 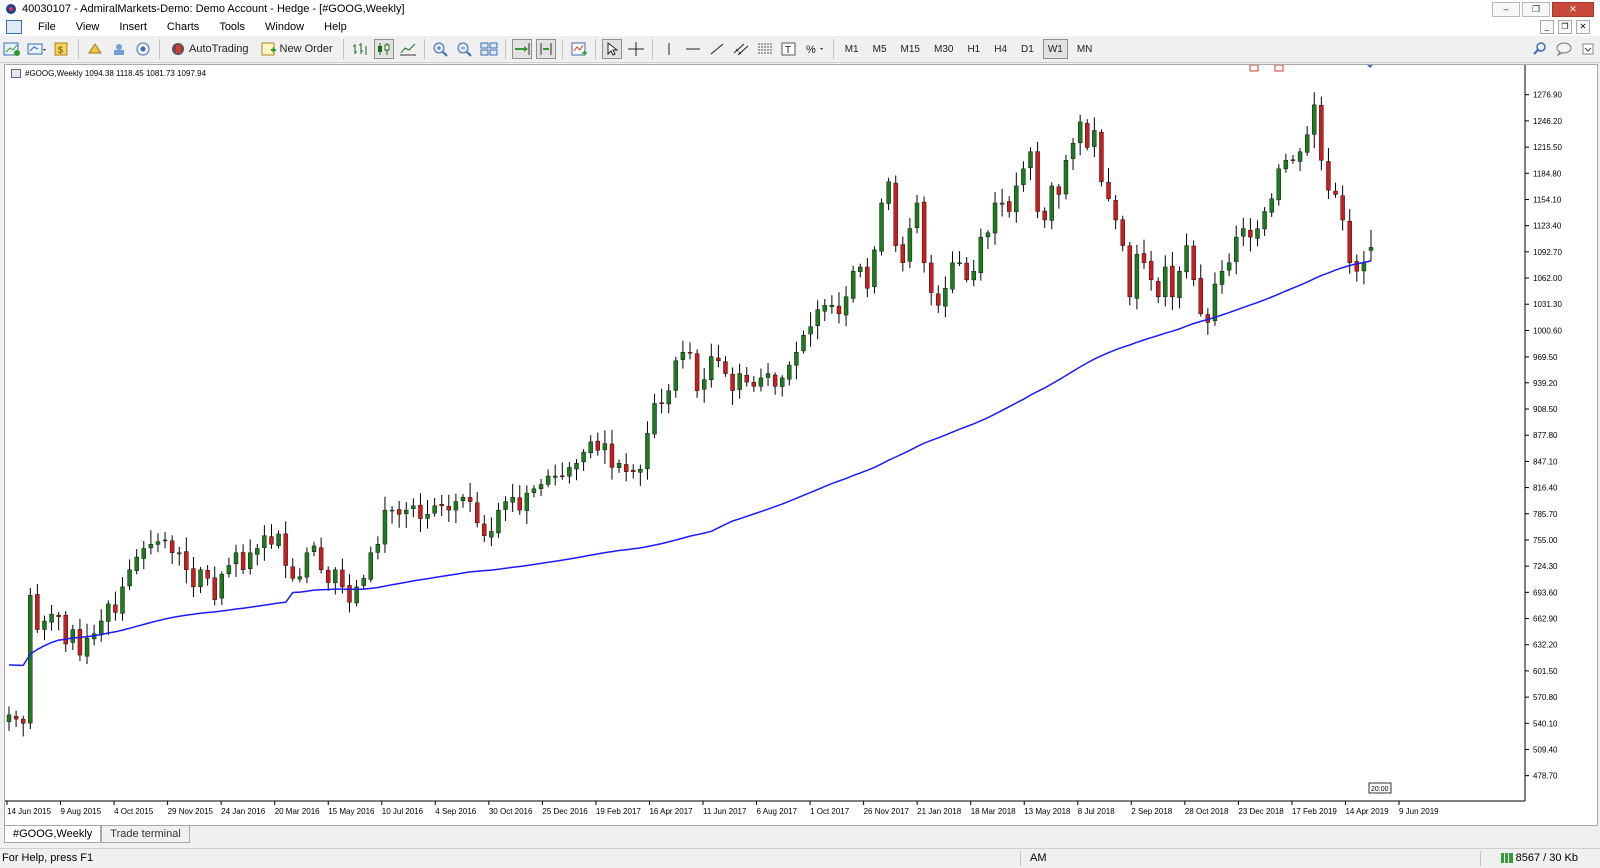 I want to click on tab-trade-terminal: Trade terminal, so click(x=145, y=834).